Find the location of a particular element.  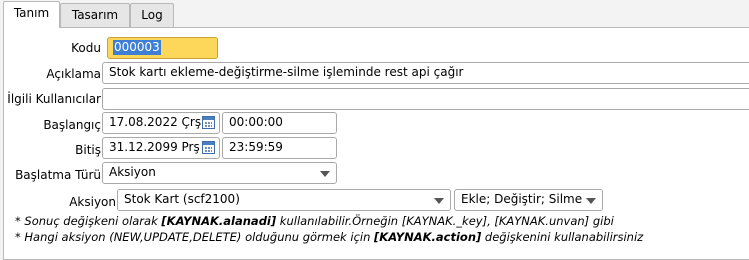

baslangic-date-input: 17.08.2022 Çrş is located at coordinates (161, 123).